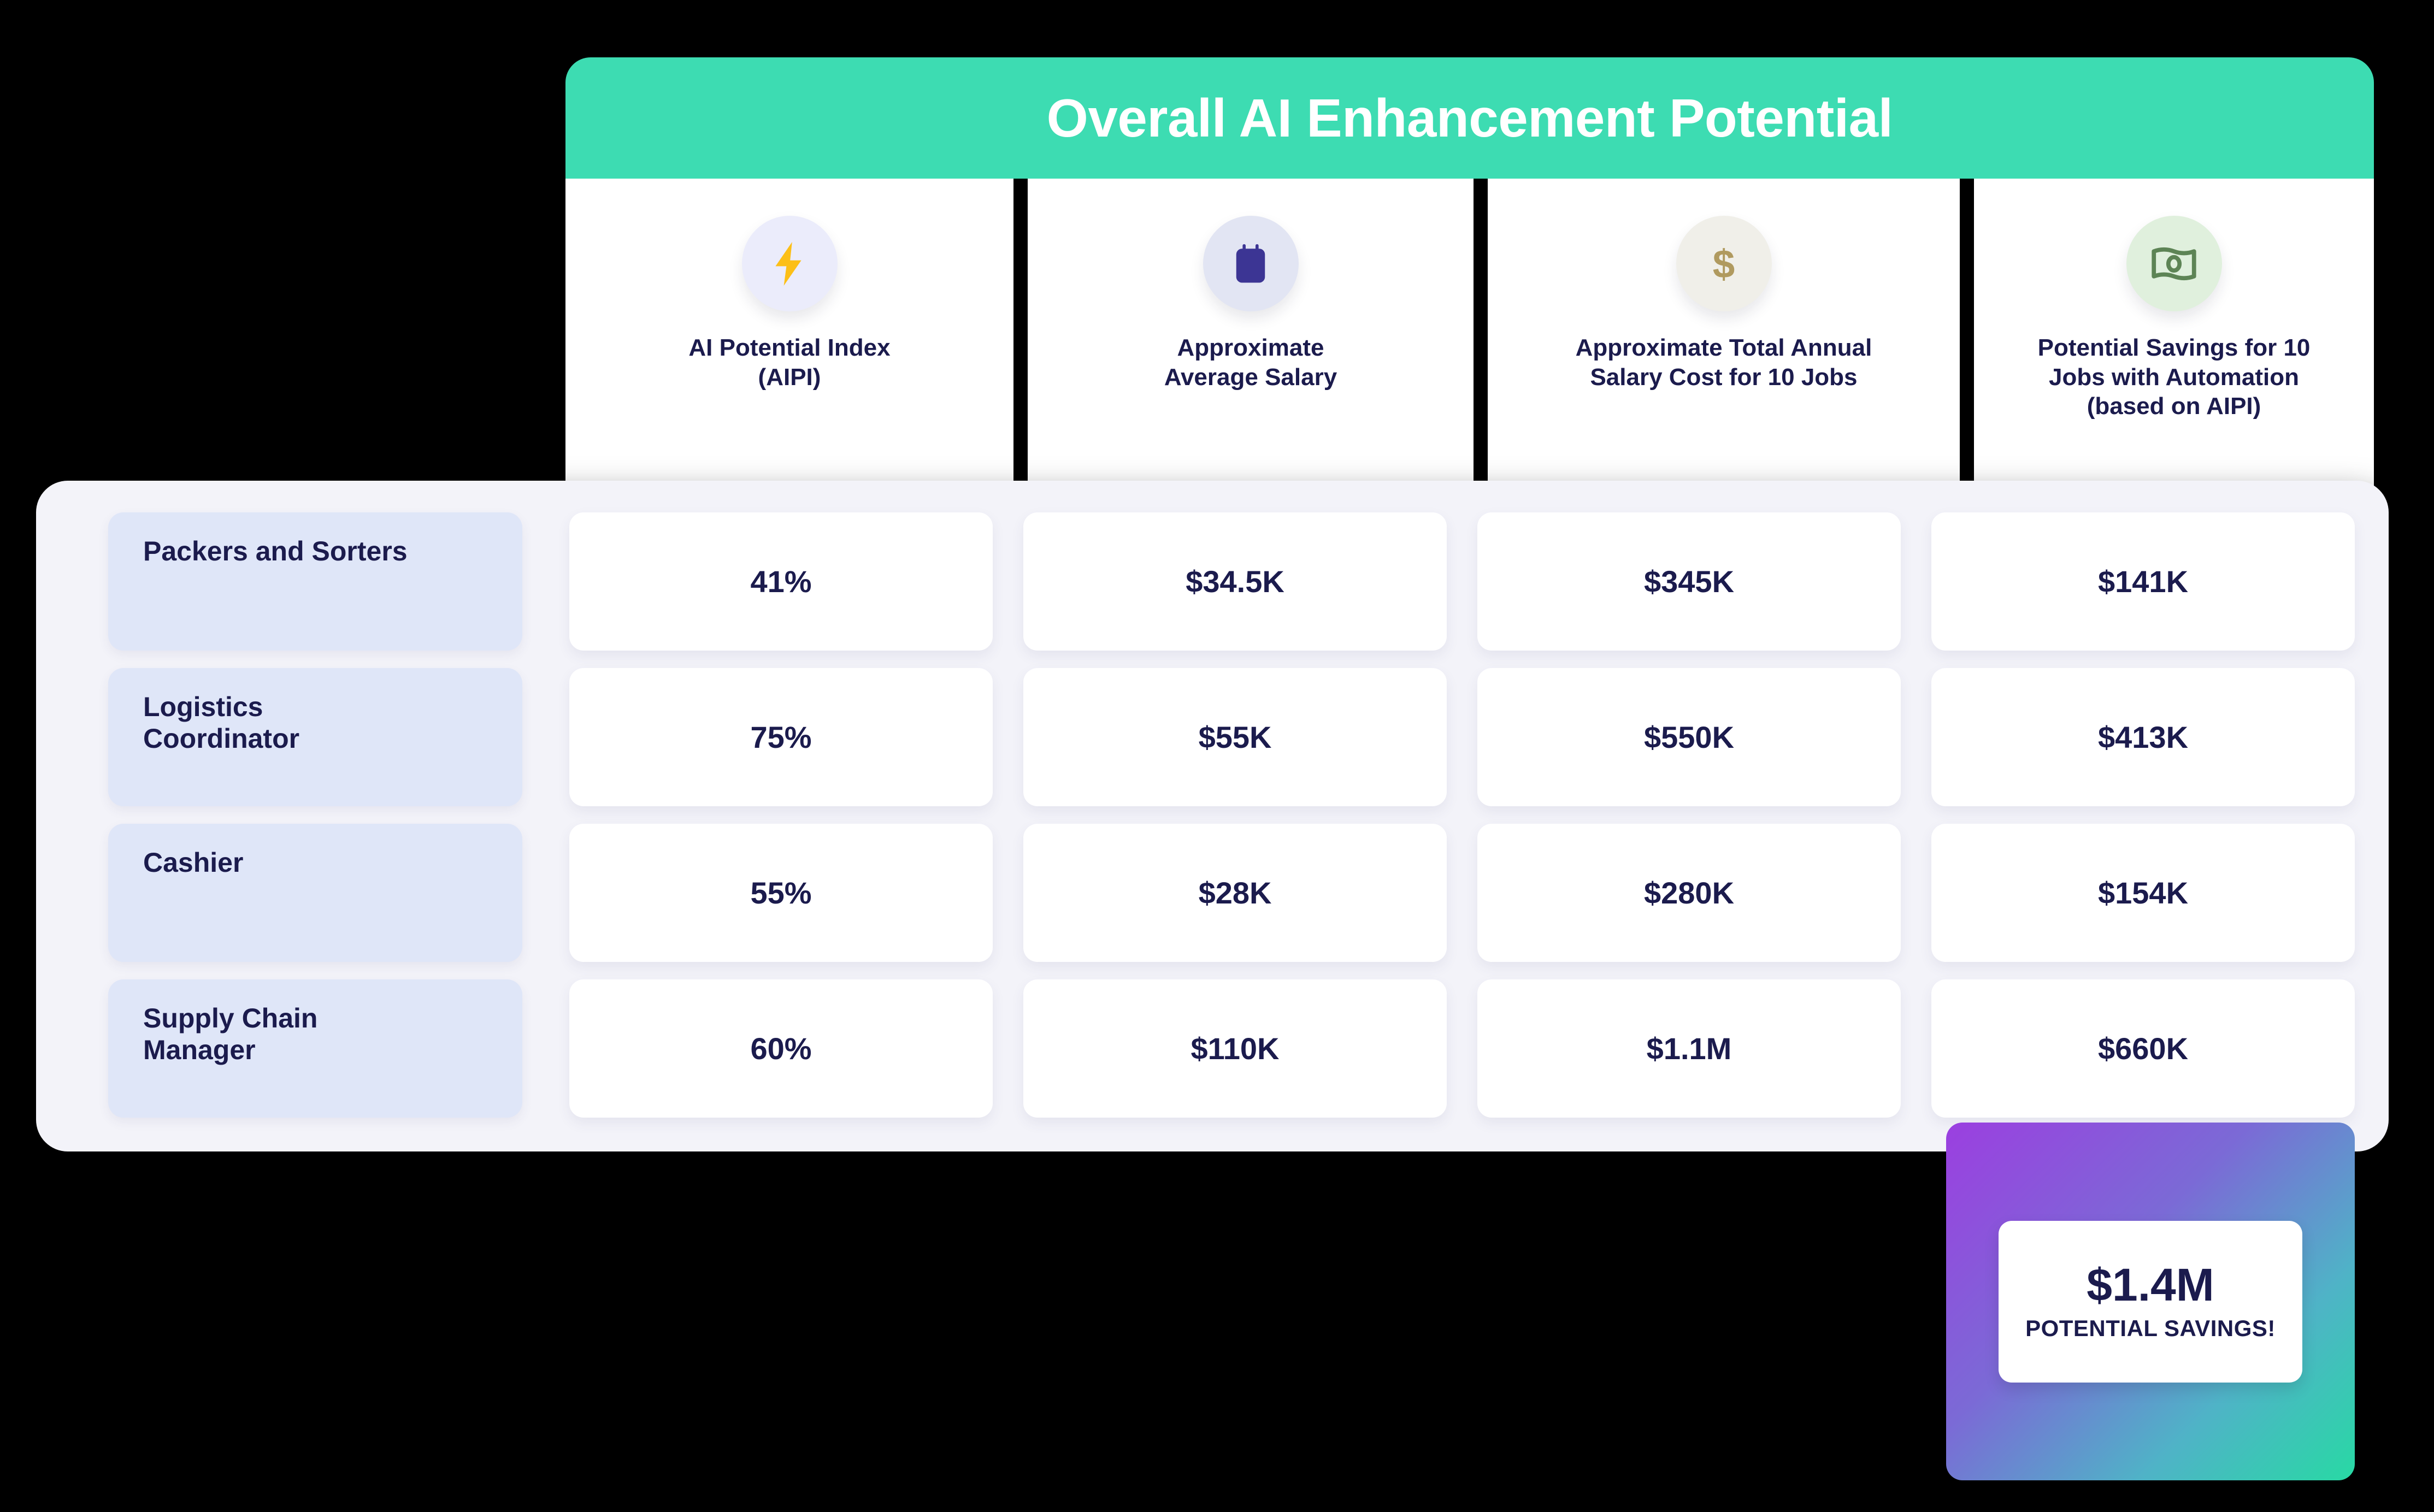  Describe the element at coordinates (2143, 581) in the screenshot. I see `cell-potential-savings: $141K` at that location.